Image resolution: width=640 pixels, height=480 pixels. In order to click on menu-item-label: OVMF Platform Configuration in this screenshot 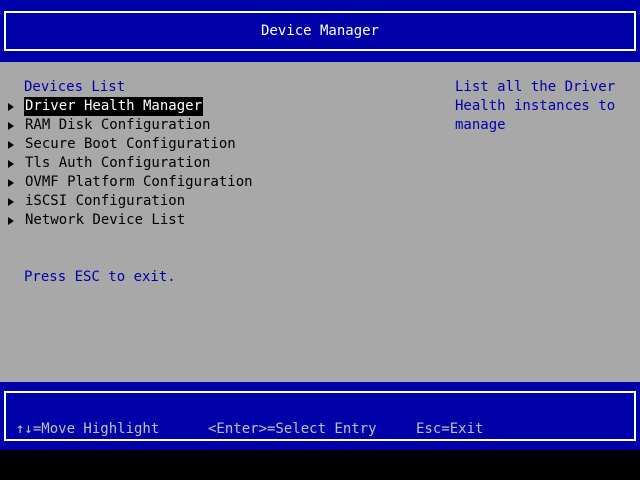, I will do `click(139, 182)`.